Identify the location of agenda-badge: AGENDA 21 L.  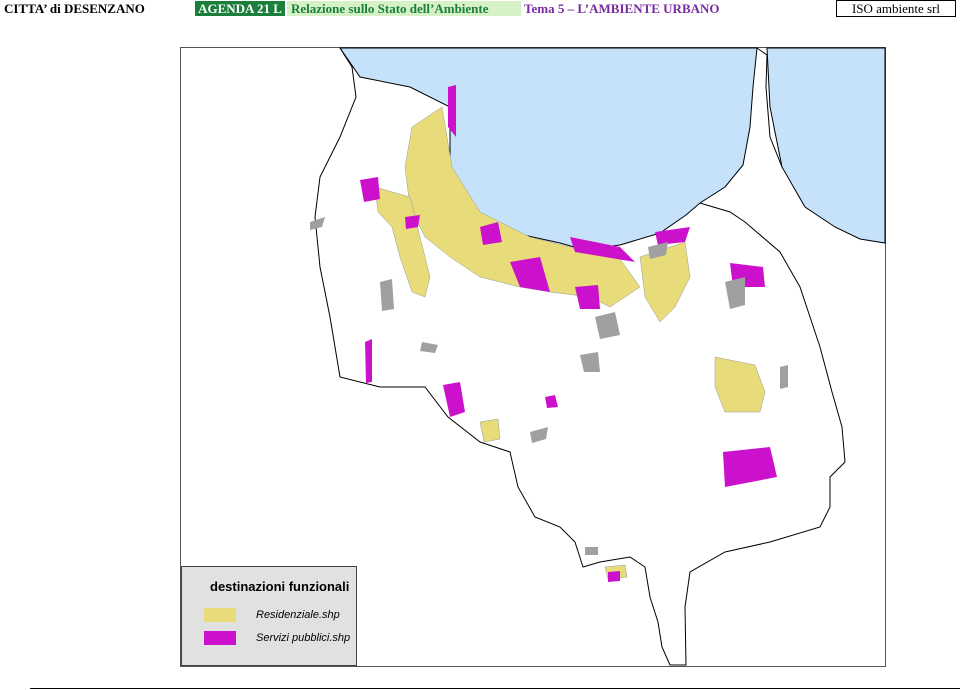
(240, 8).